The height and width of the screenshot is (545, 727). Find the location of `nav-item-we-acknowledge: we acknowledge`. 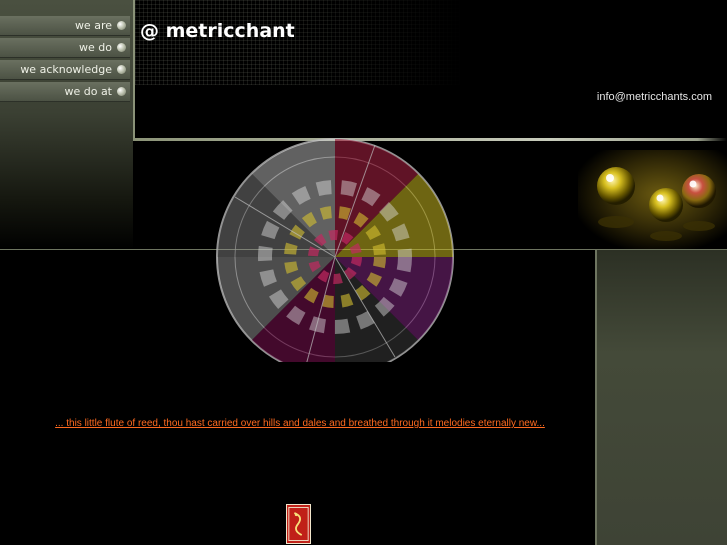

nav-item-we-acknowledge: we acknowledge is located at coordinates (65, 70).